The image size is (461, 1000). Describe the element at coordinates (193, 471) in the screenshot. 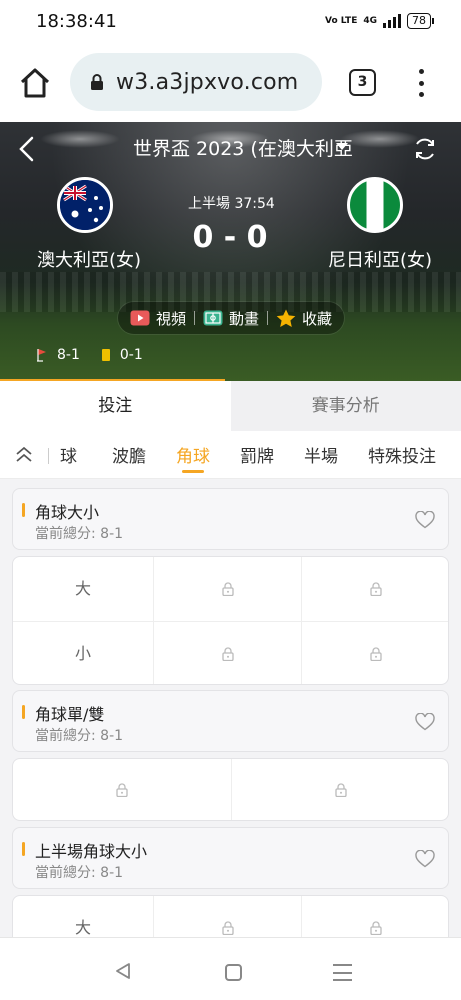

I see `nav-active-underline` at that location.